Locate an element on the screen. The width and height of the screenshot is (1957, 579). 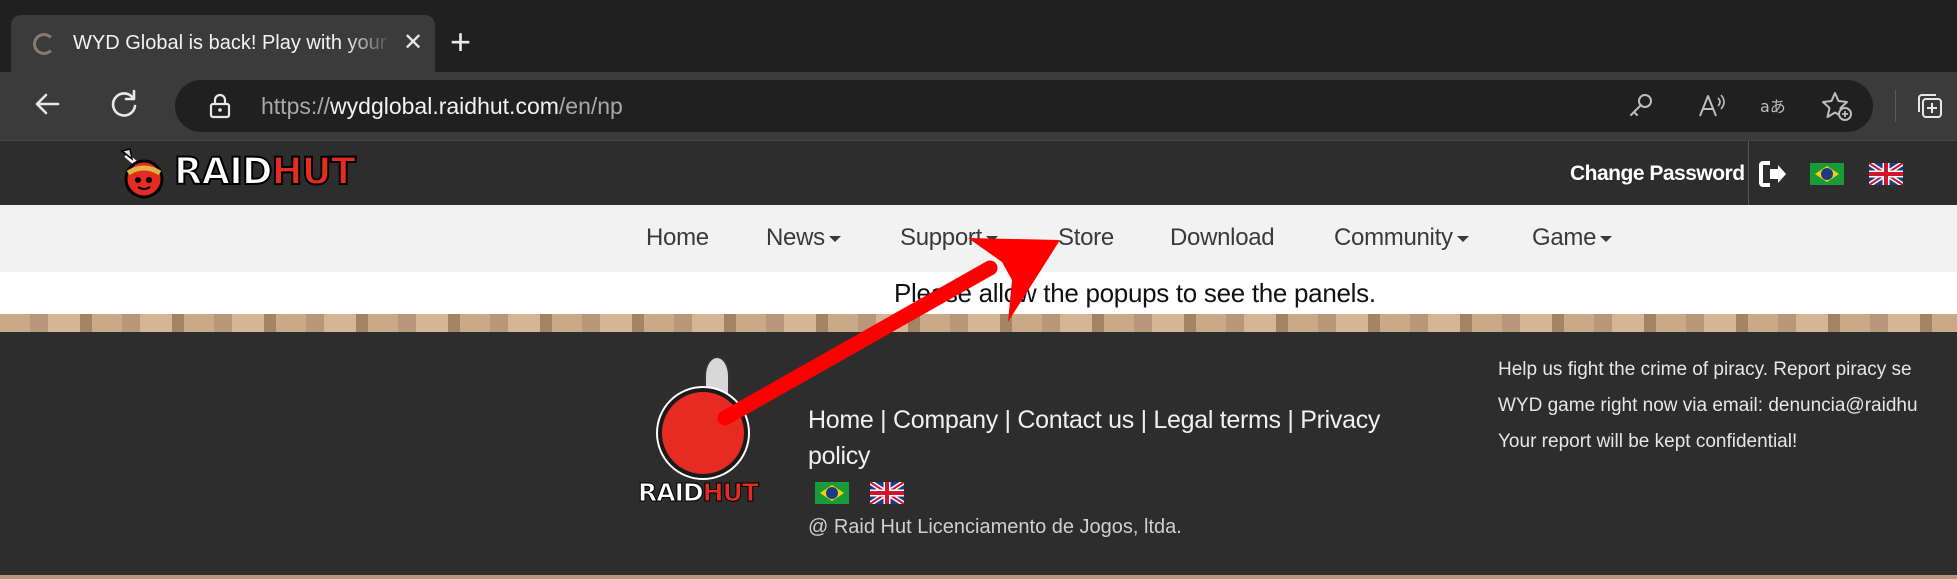
footer-link-legal: Legal terms is located at coordinates (1217, 420).